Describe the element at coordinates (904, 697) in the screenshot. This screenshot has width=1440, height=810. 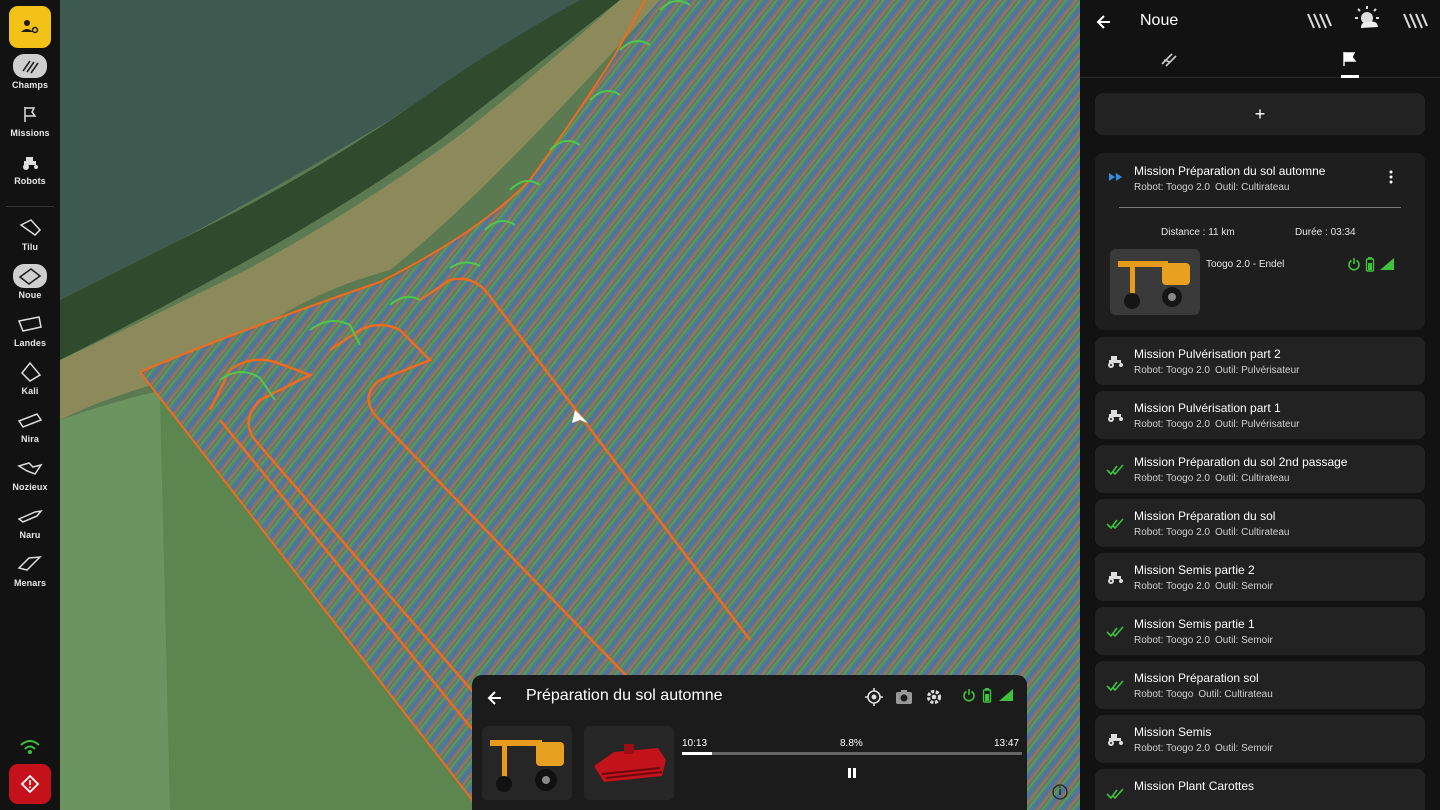
I see `camera-icon` at that location.